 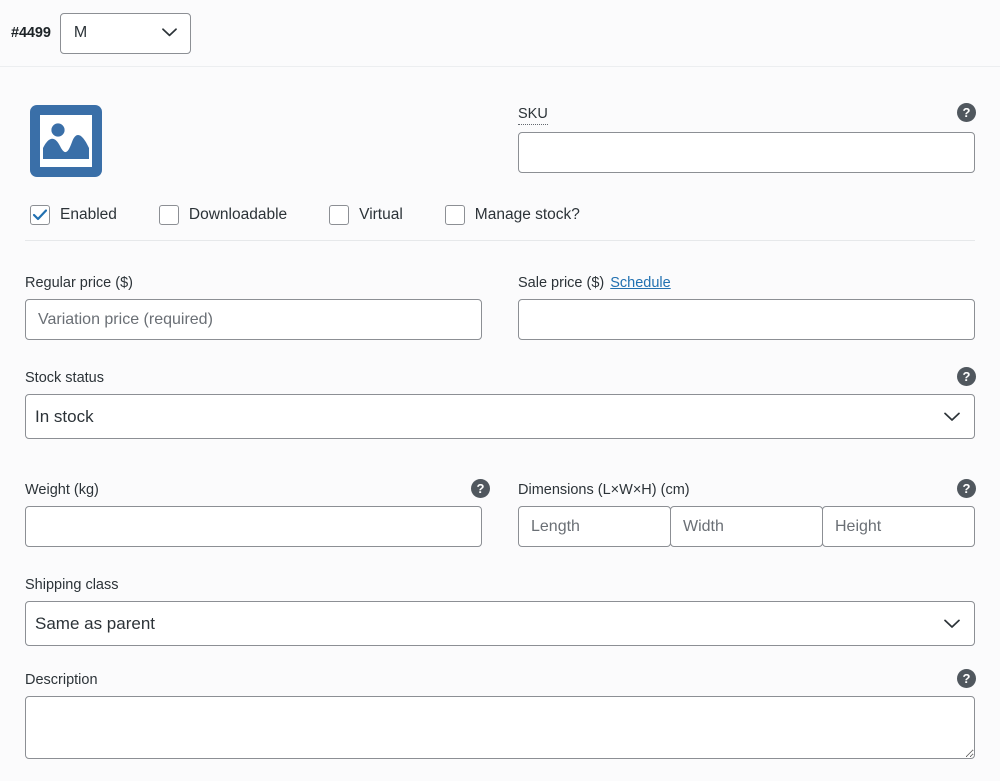 I want to click on shipping-class-select: Same as parent, so click(x=500, y=623).